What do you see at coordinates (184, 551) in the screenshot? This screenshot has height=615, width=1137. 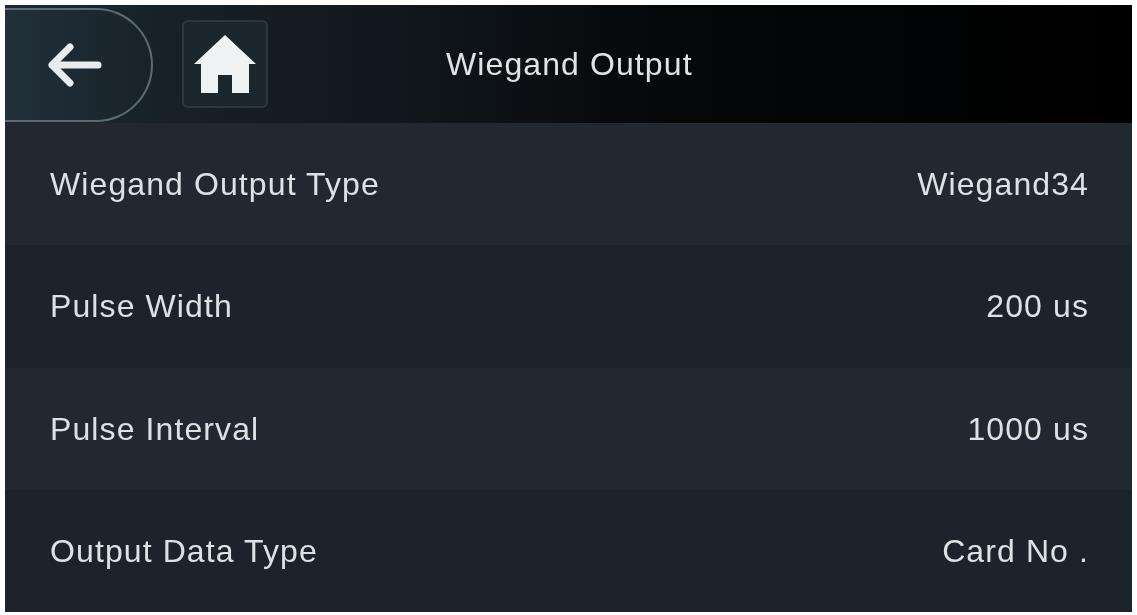 I see `setting-label: Output Data Type` at bounding box center [184, 551].